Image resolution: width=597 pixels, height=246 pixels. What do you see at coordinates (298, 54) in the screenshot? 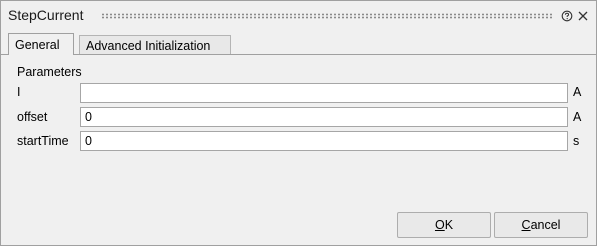
I see `tab-divider` at bounding box center [298, 54].